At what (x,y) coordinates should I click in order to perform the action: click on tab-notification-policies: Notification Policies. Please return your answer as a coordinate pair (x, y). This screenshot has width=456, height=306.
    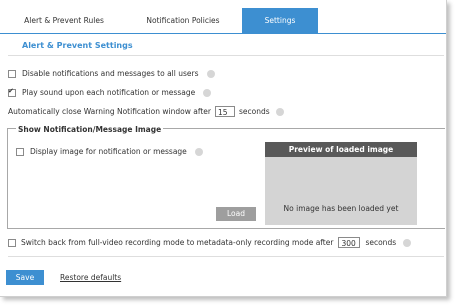
    Looking at the image, I should click on (183, 20).